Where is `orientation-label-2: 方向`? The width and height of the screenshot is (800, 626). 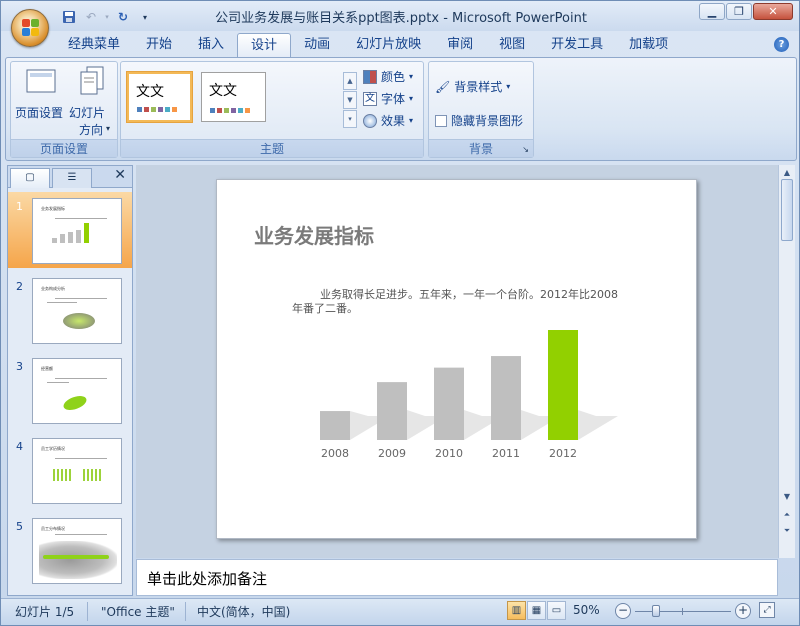 orientation-label-2: 方向 is located at coordinates (91, 130).